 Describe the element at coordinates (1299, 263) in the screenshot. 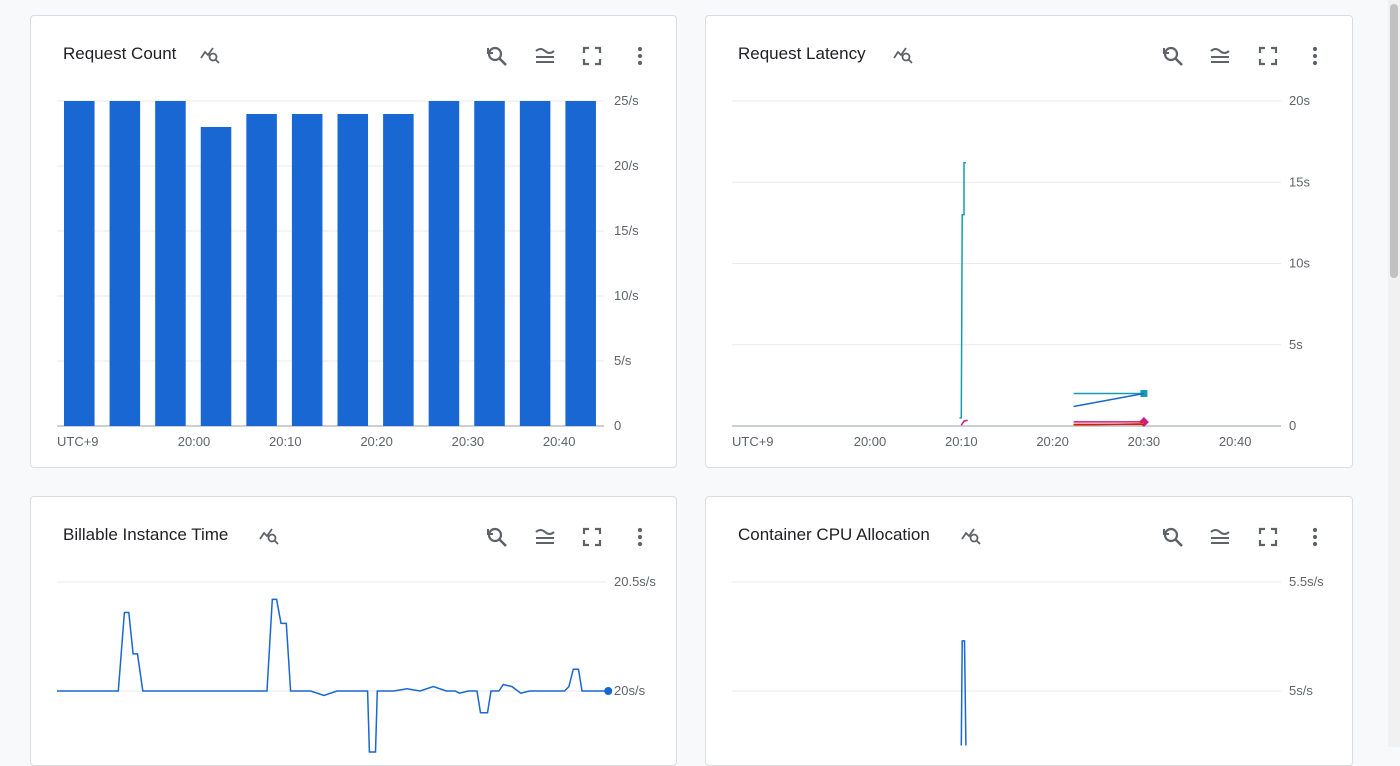

I see `y-tick-label: 10s` at that location.